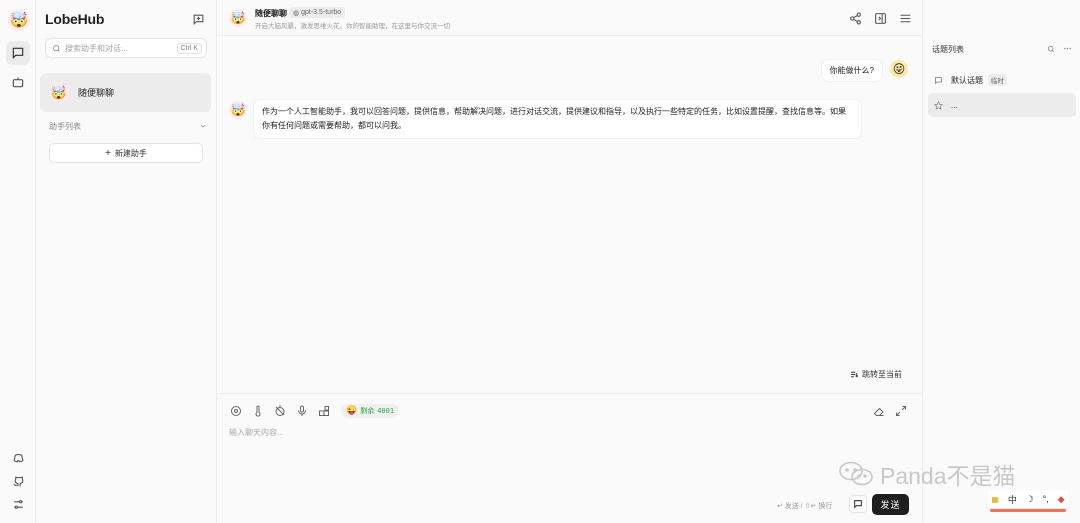 The height and width of the screenshot is (523, 1080). Describe the element at coordinates (890, 504) in the screenshot. I see `send-button: 发送` at that location.